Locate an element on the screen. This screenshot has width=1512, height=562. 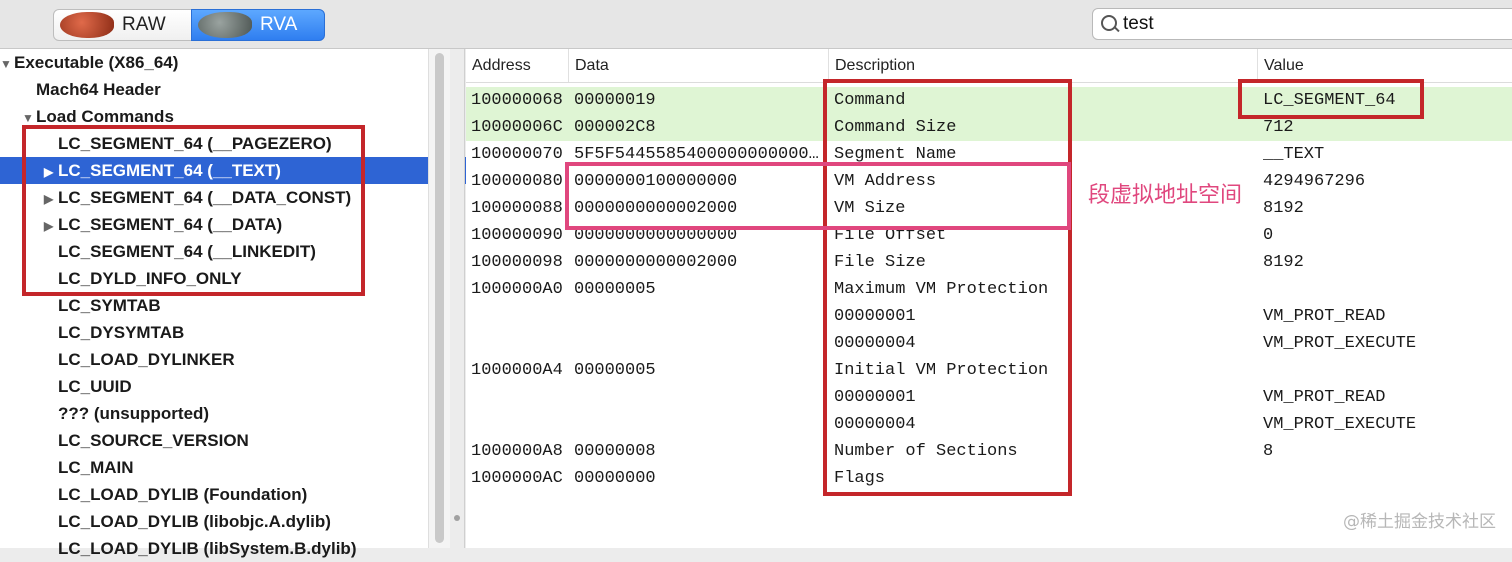
cell-value: __TEXT is located at coordinates (1294, 154).